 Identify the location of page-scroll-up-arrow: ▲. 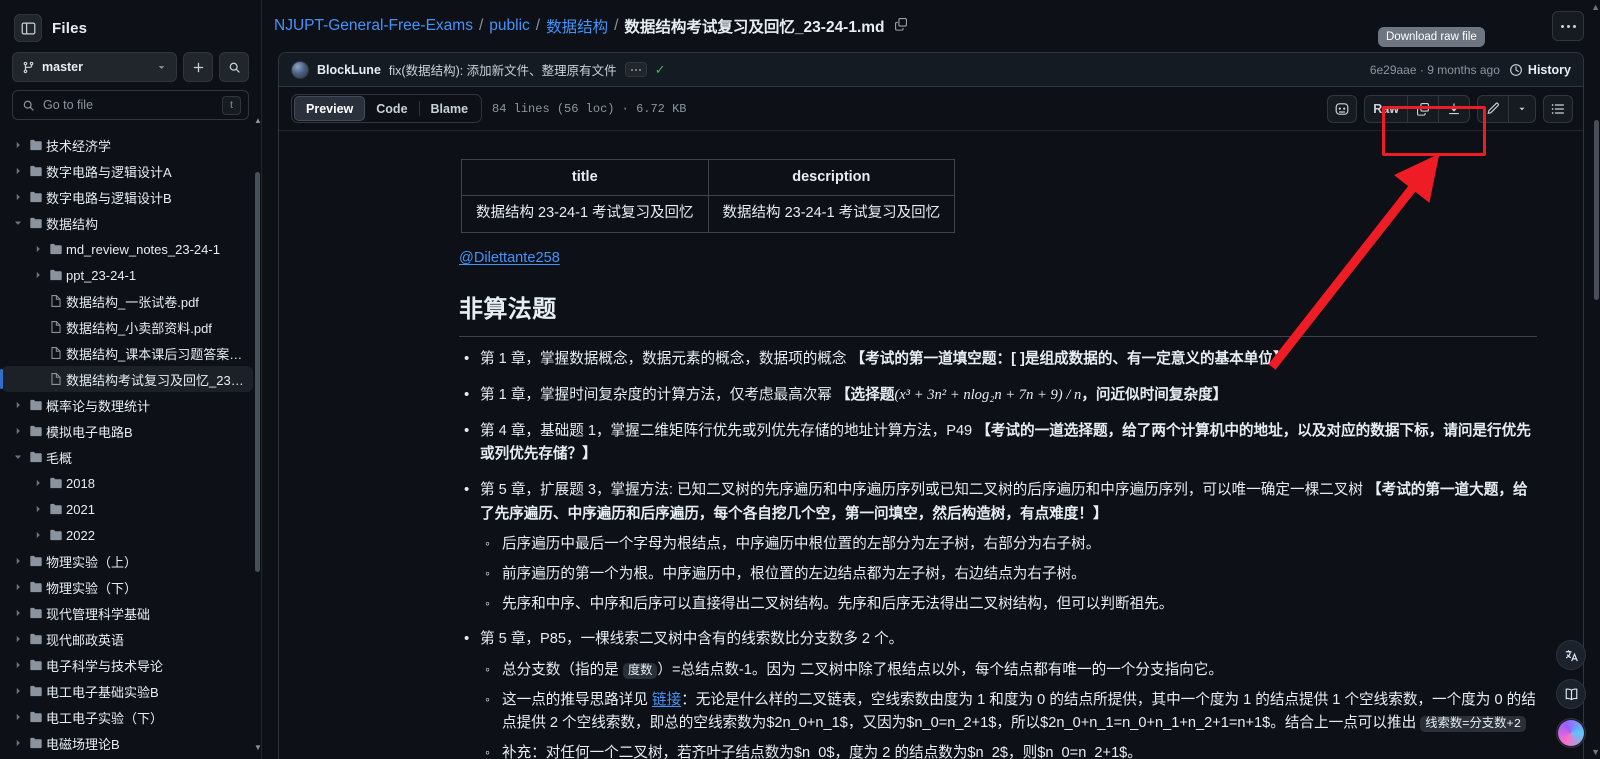
(1595, 7).